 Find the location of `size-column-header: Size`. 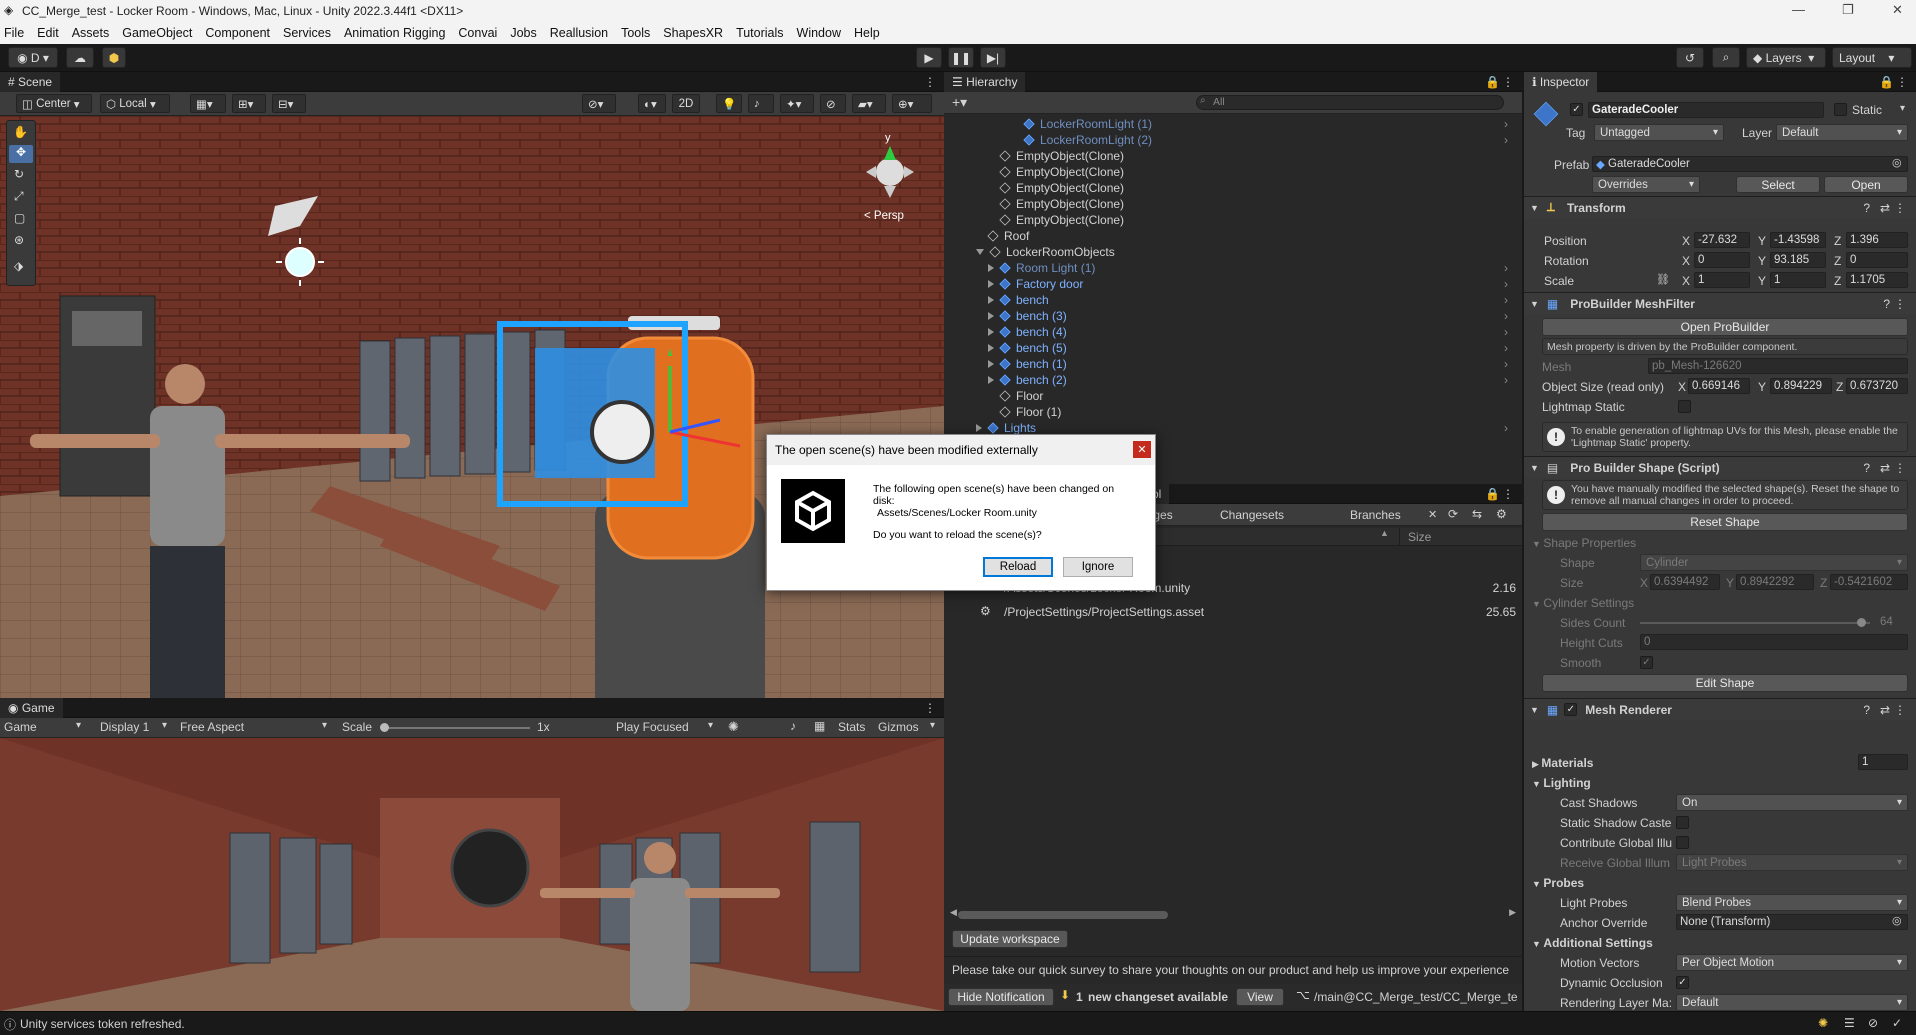

size-column-header: Size is located at coordinates (1419, 537).